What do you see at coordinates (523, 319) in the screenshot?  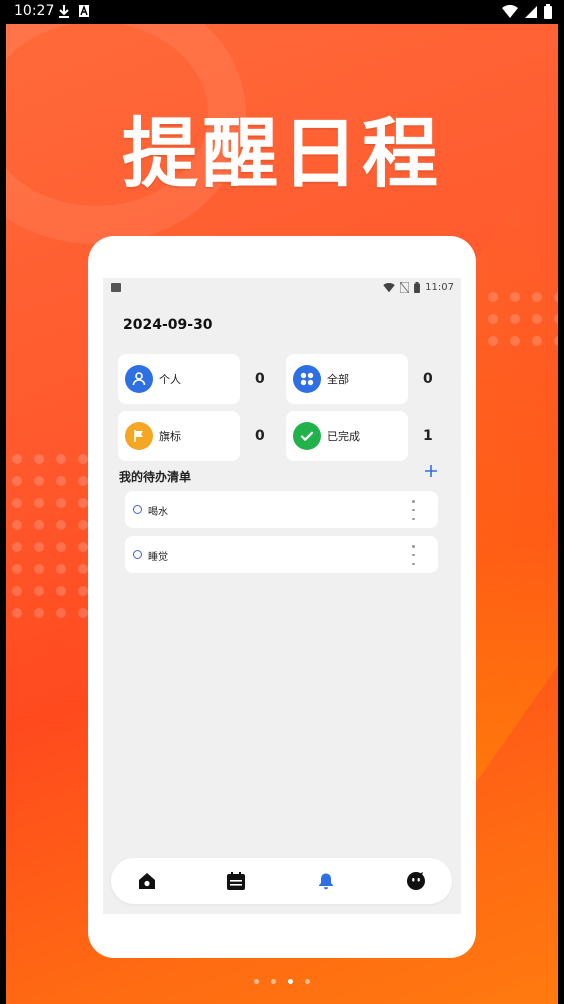 I see `decor-dots-right` at bounding box center [523, 319].